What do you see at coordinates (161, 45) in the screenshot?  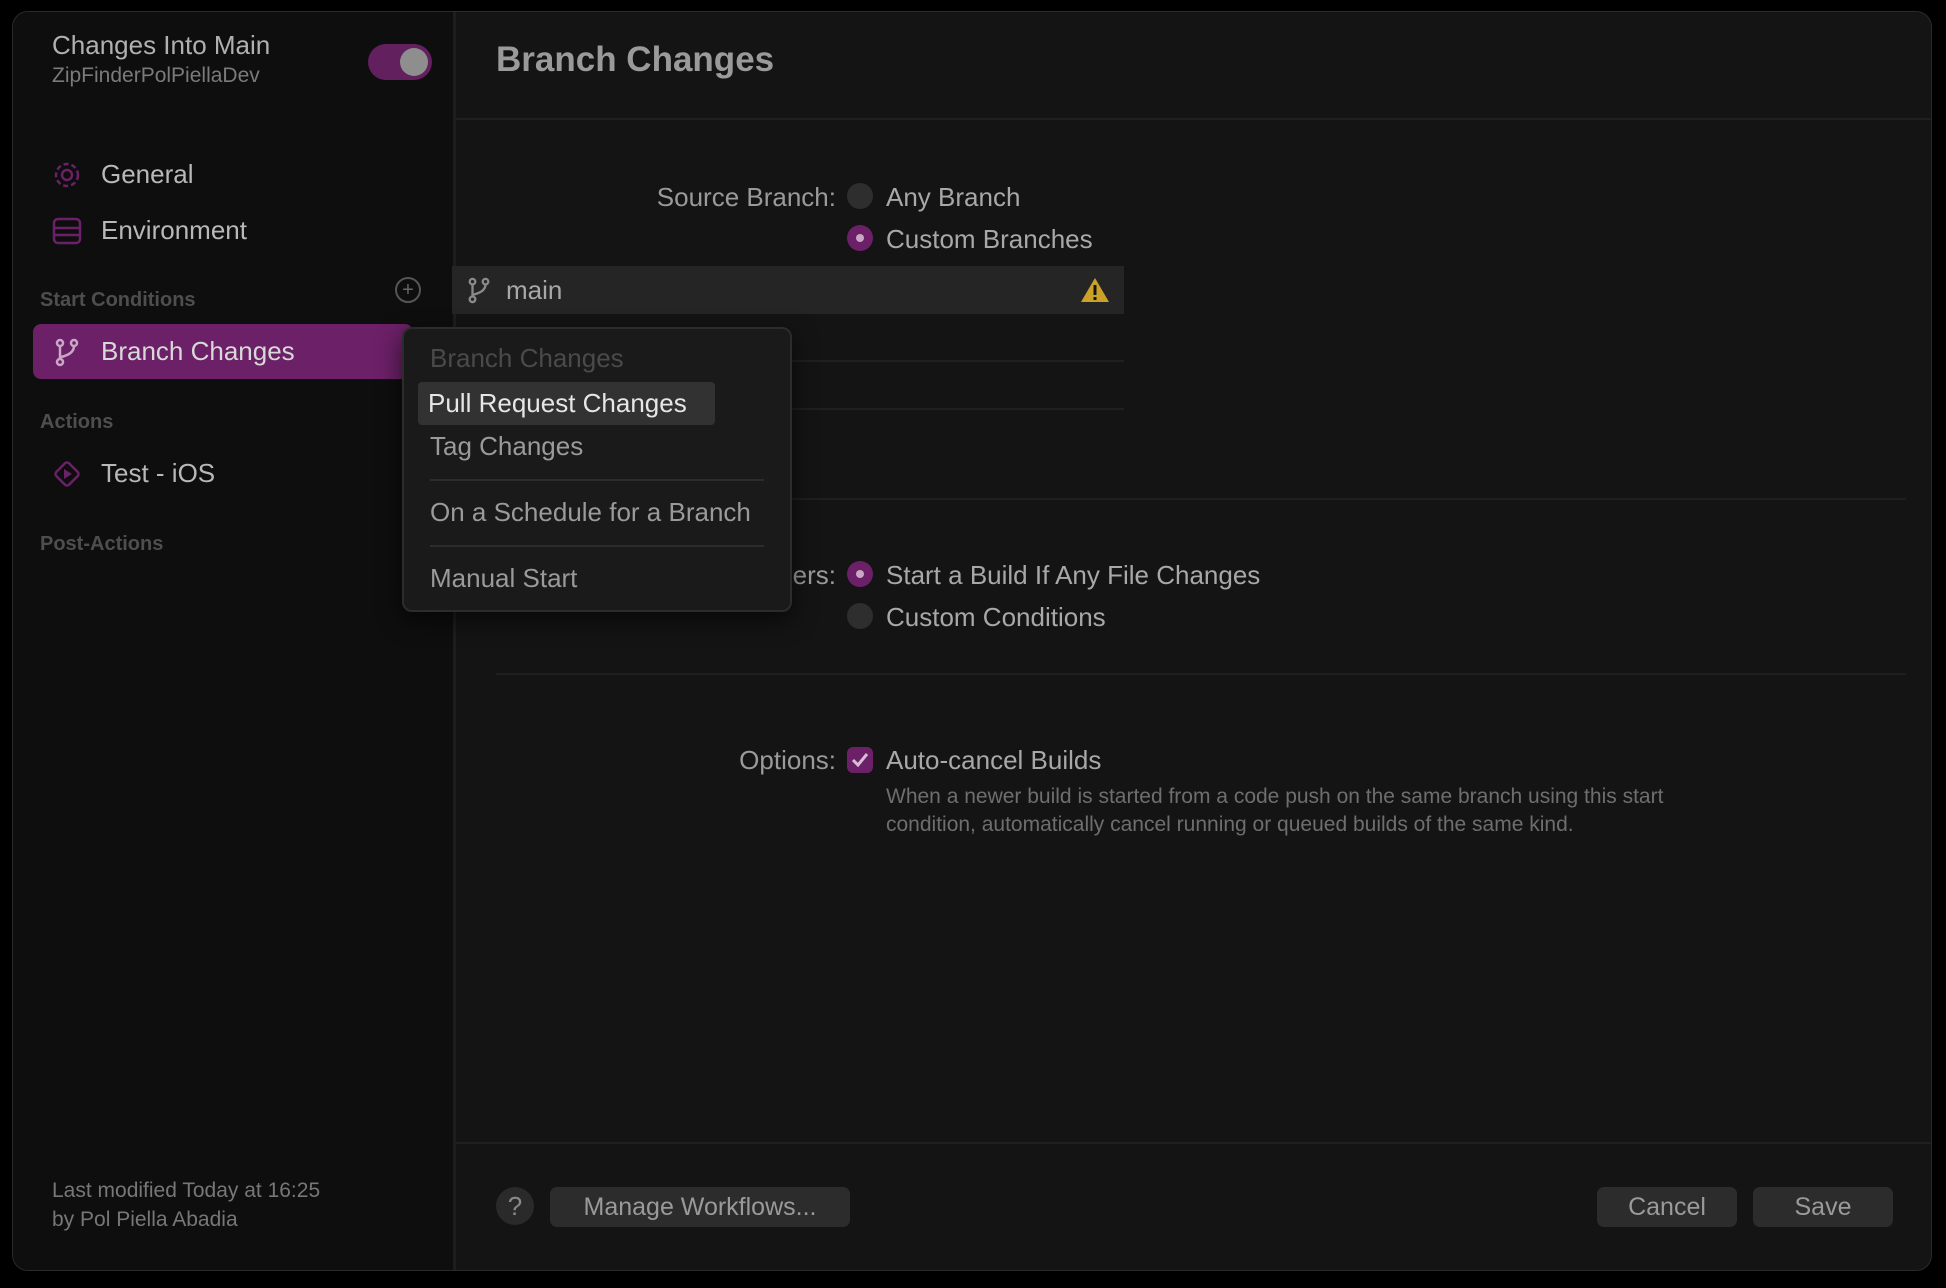 I see `workflow-title: Changes Into Main` at bounding box center [161, 45].